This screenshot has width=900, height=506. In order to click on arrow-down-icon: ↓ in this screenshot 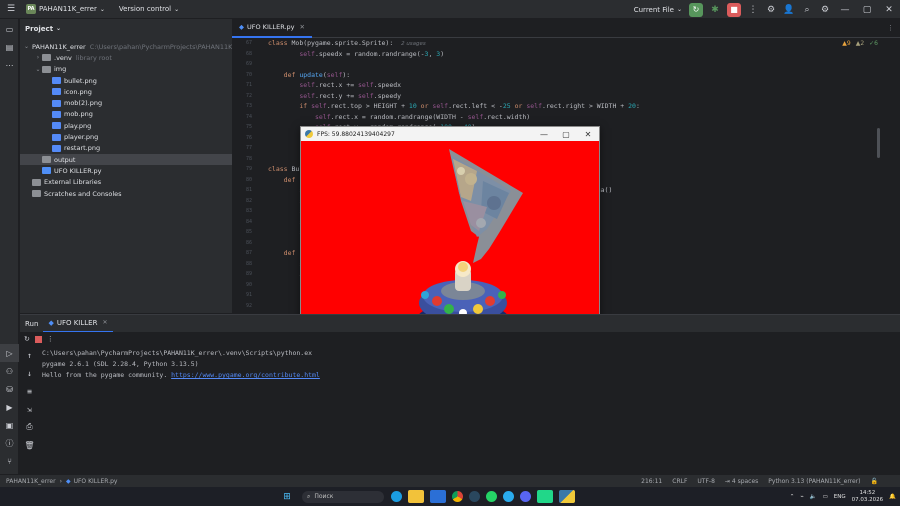, I will do `click(29, 373)`.